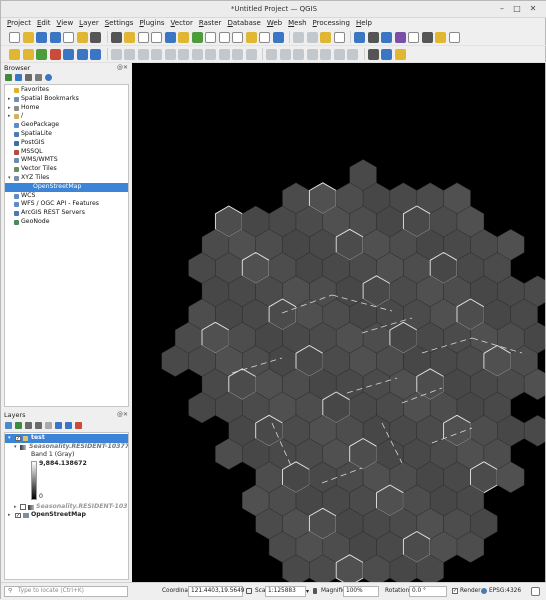  Describe the element at coordinates (89, 23) in the screenshot. I see `menu-layer: Layer` at that location.